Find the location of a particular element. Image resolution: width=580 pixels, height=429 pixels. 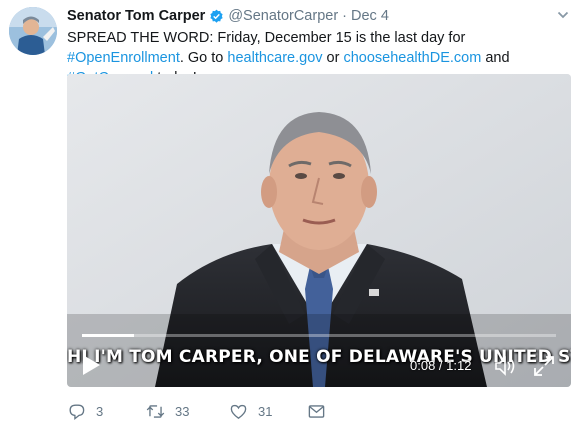

volume-icon is located at coordinates (506, 366).